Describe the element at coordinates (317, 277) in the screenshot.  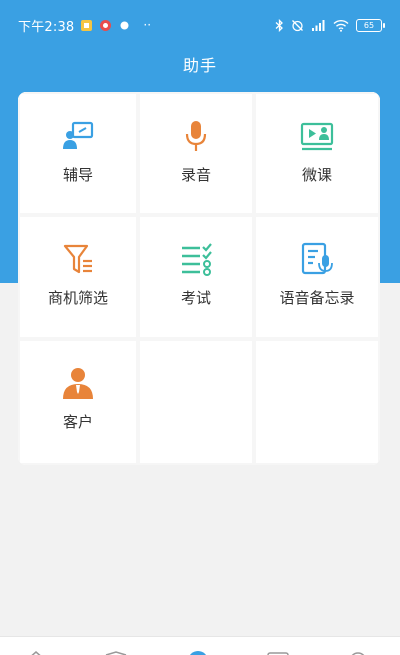
I see `grid-item-voice-memo: 语音备忘录` at that location.